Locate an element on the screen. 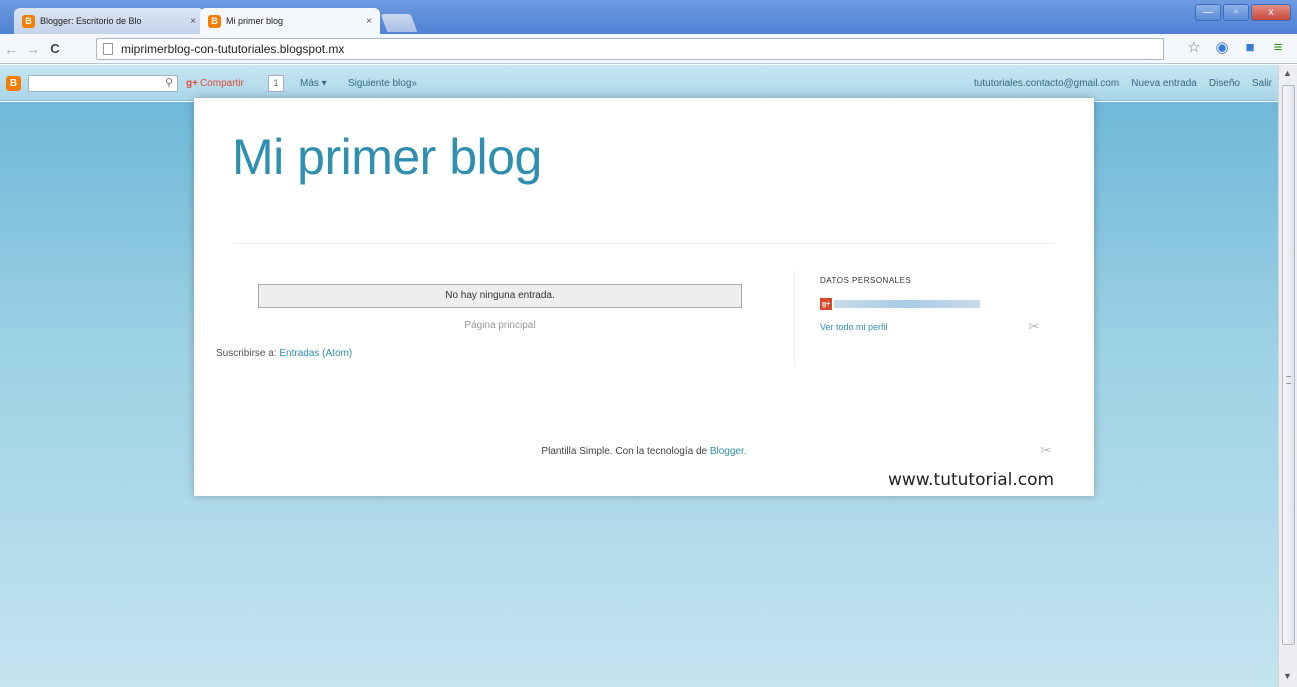 The height and width of the screenshot is (687, 1297). scroll-thumb is located at coordinates (1288, 365).